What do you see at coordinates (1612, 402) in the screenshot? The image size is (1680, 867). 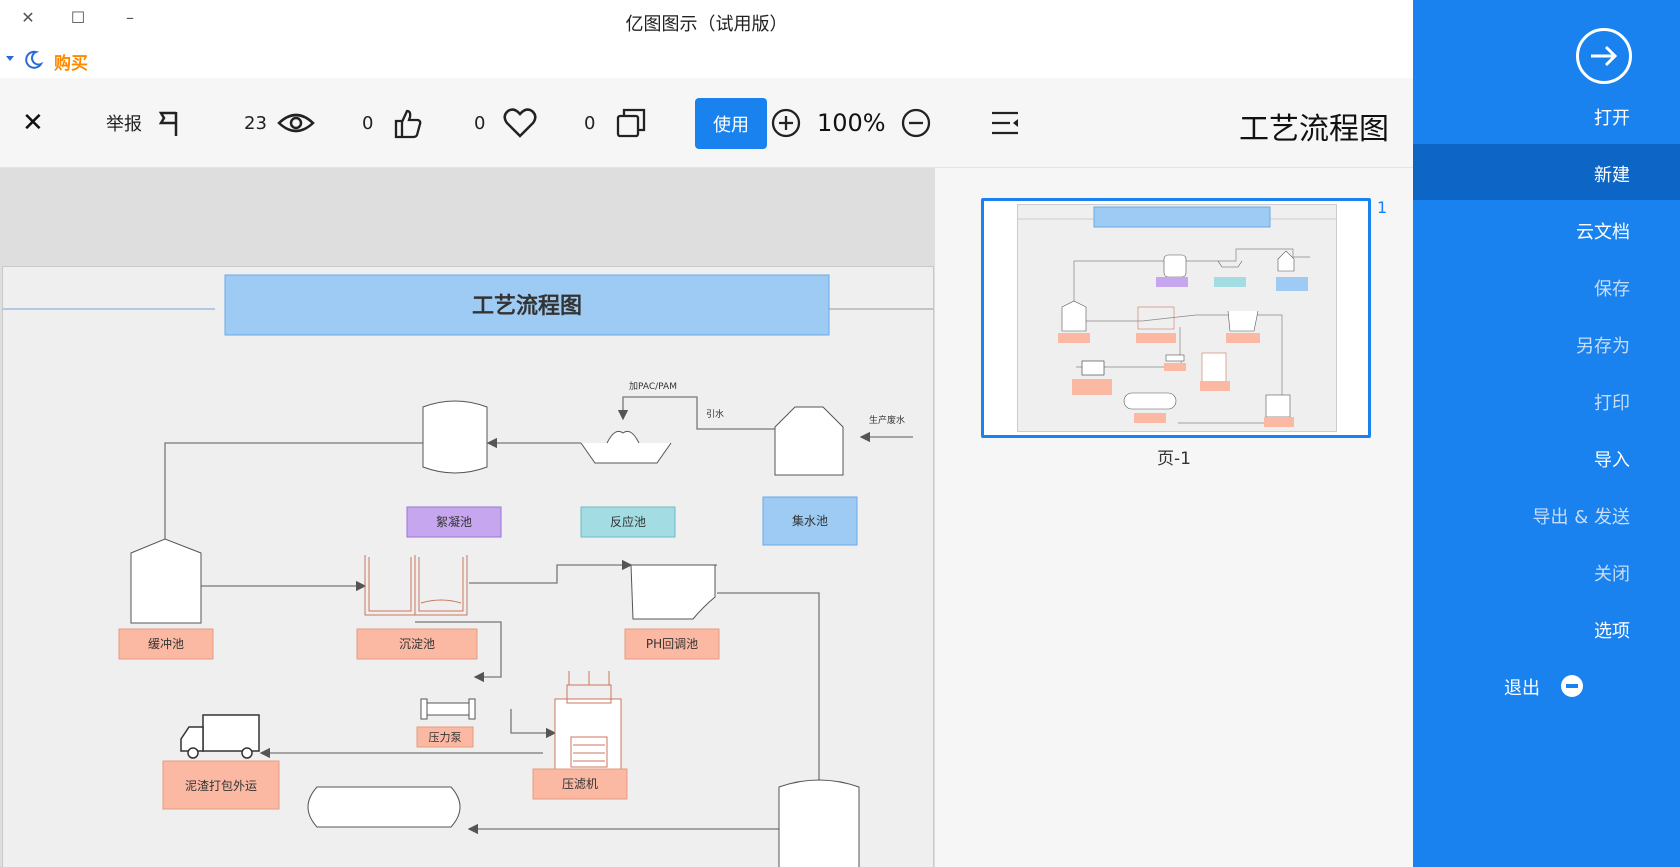 I see `sidebar-item-print: 打印` at bounding box center [1612, 402].